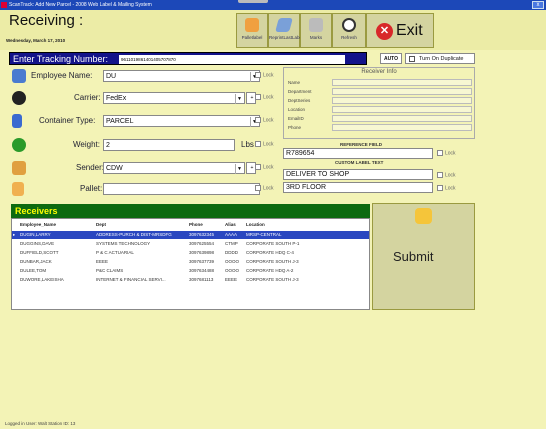  What do you see at coordinates (423, 216) in the screenshot?
I see `submit-icon` at bounding box center [423, 216].